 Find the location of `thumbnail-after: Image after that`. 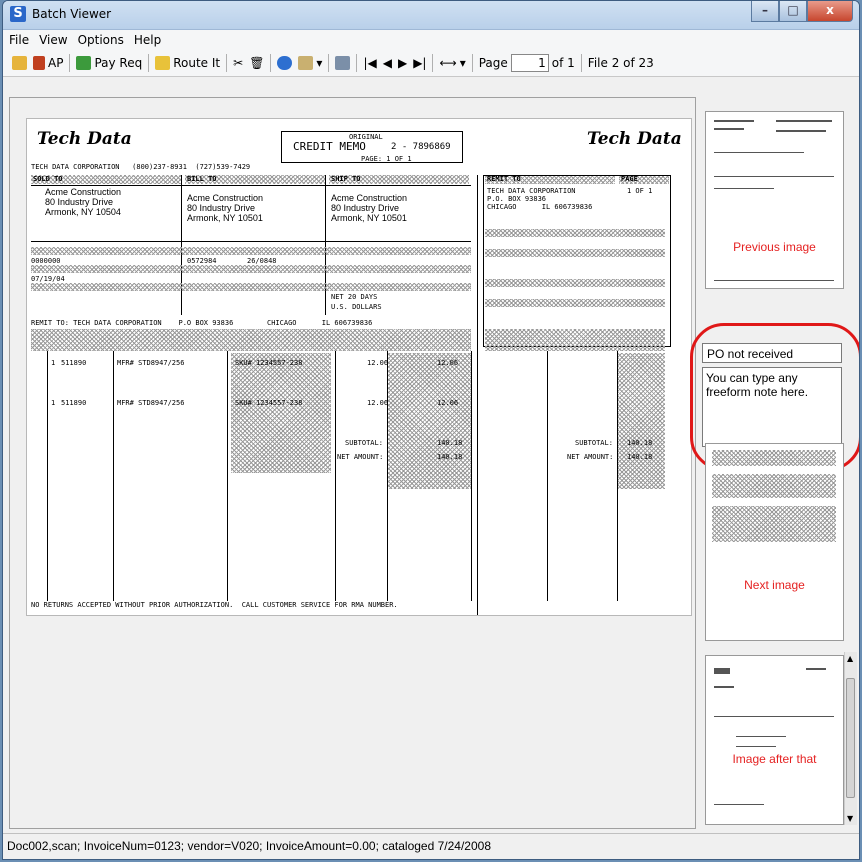

thumbnail-after: Image after that is located at coordinates (774, 740).